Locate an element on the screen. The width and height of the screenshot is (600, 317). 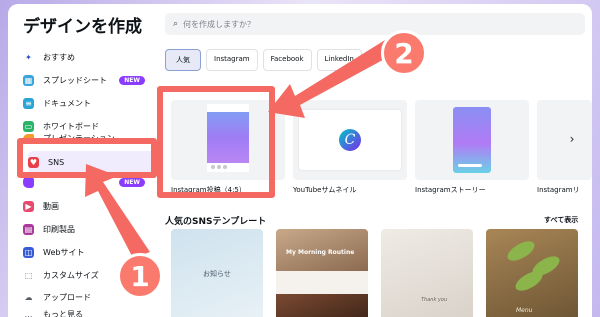
step-1-marker: 1 is located at coordinates (140, 276).